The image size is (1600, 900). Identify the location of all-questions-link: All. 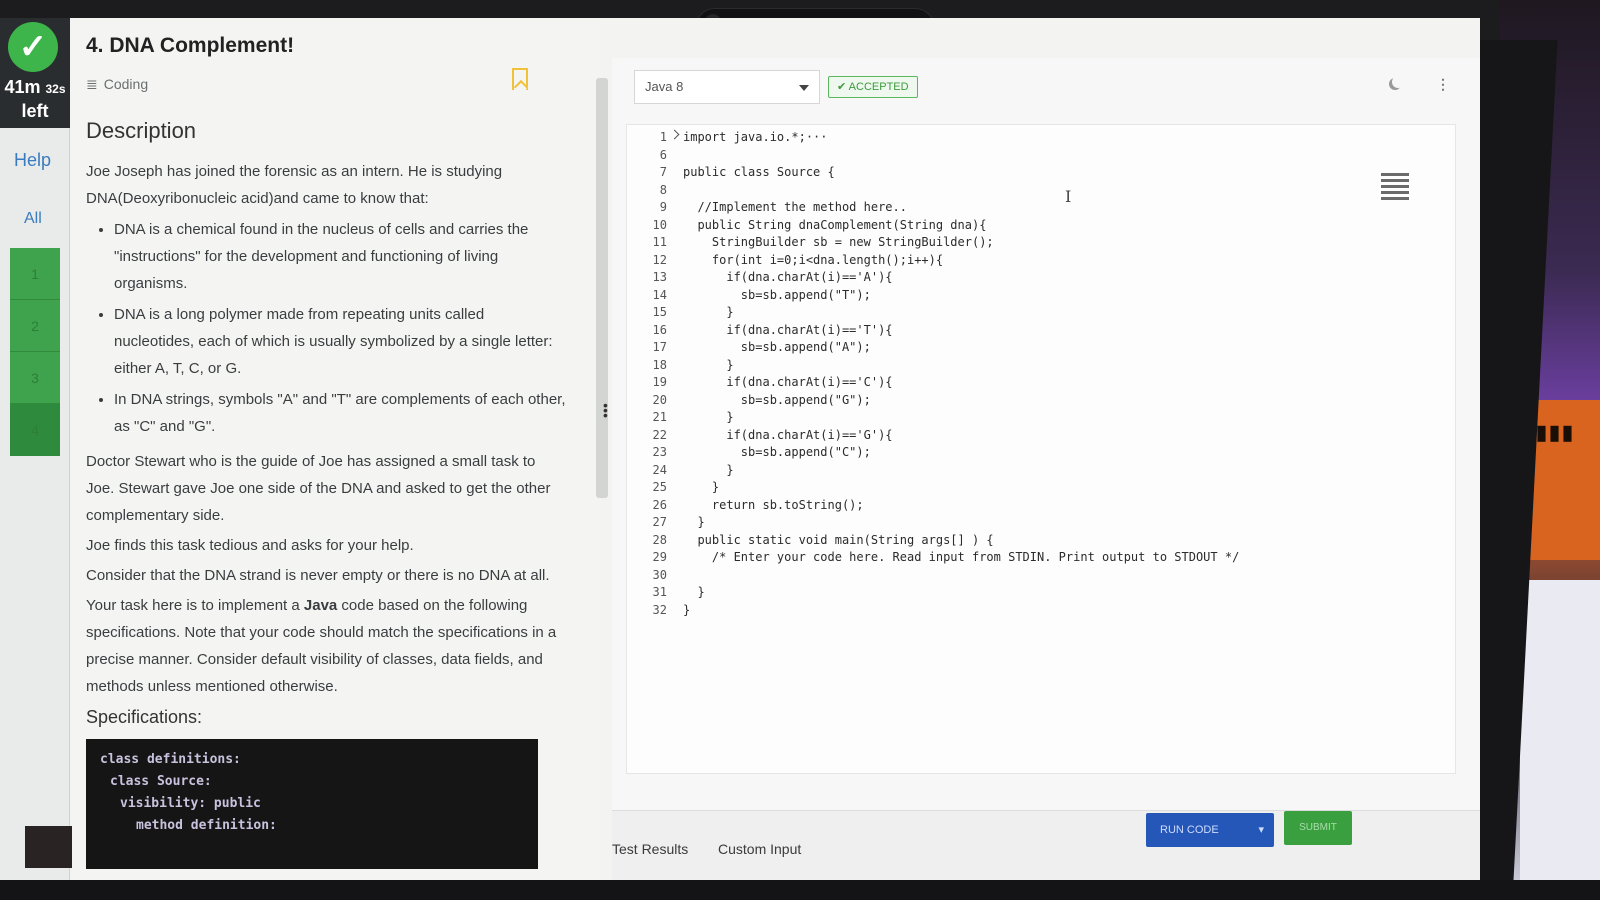
(33, 219).